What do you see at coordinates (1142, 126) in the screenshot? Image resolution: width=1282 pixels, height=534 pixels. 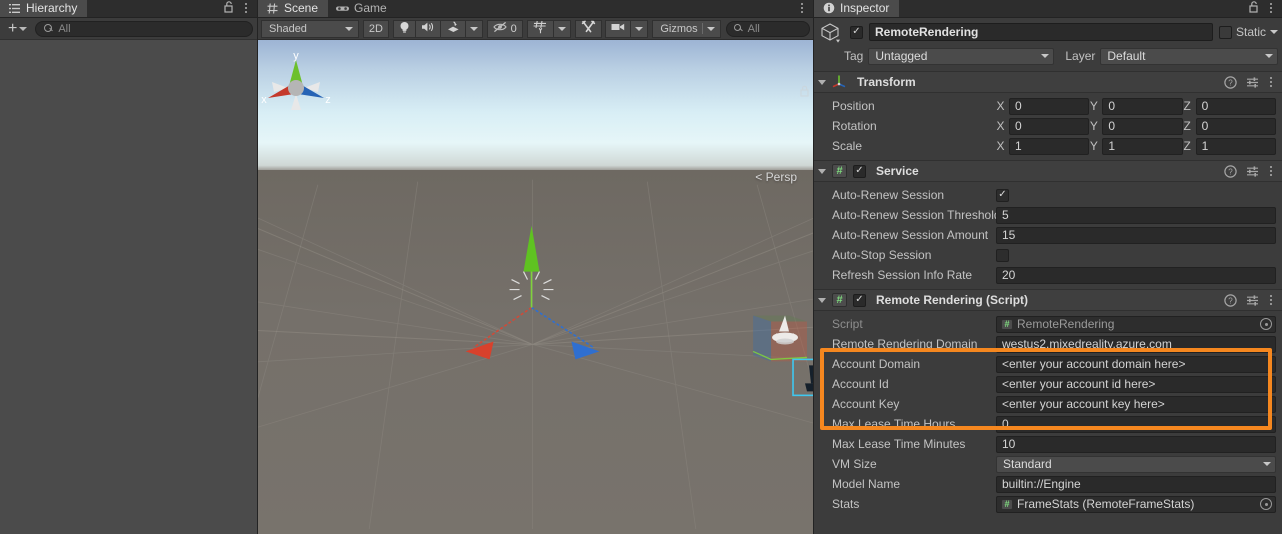 I see `rotation-y-value: 0` at bounding box center [1142, 126].